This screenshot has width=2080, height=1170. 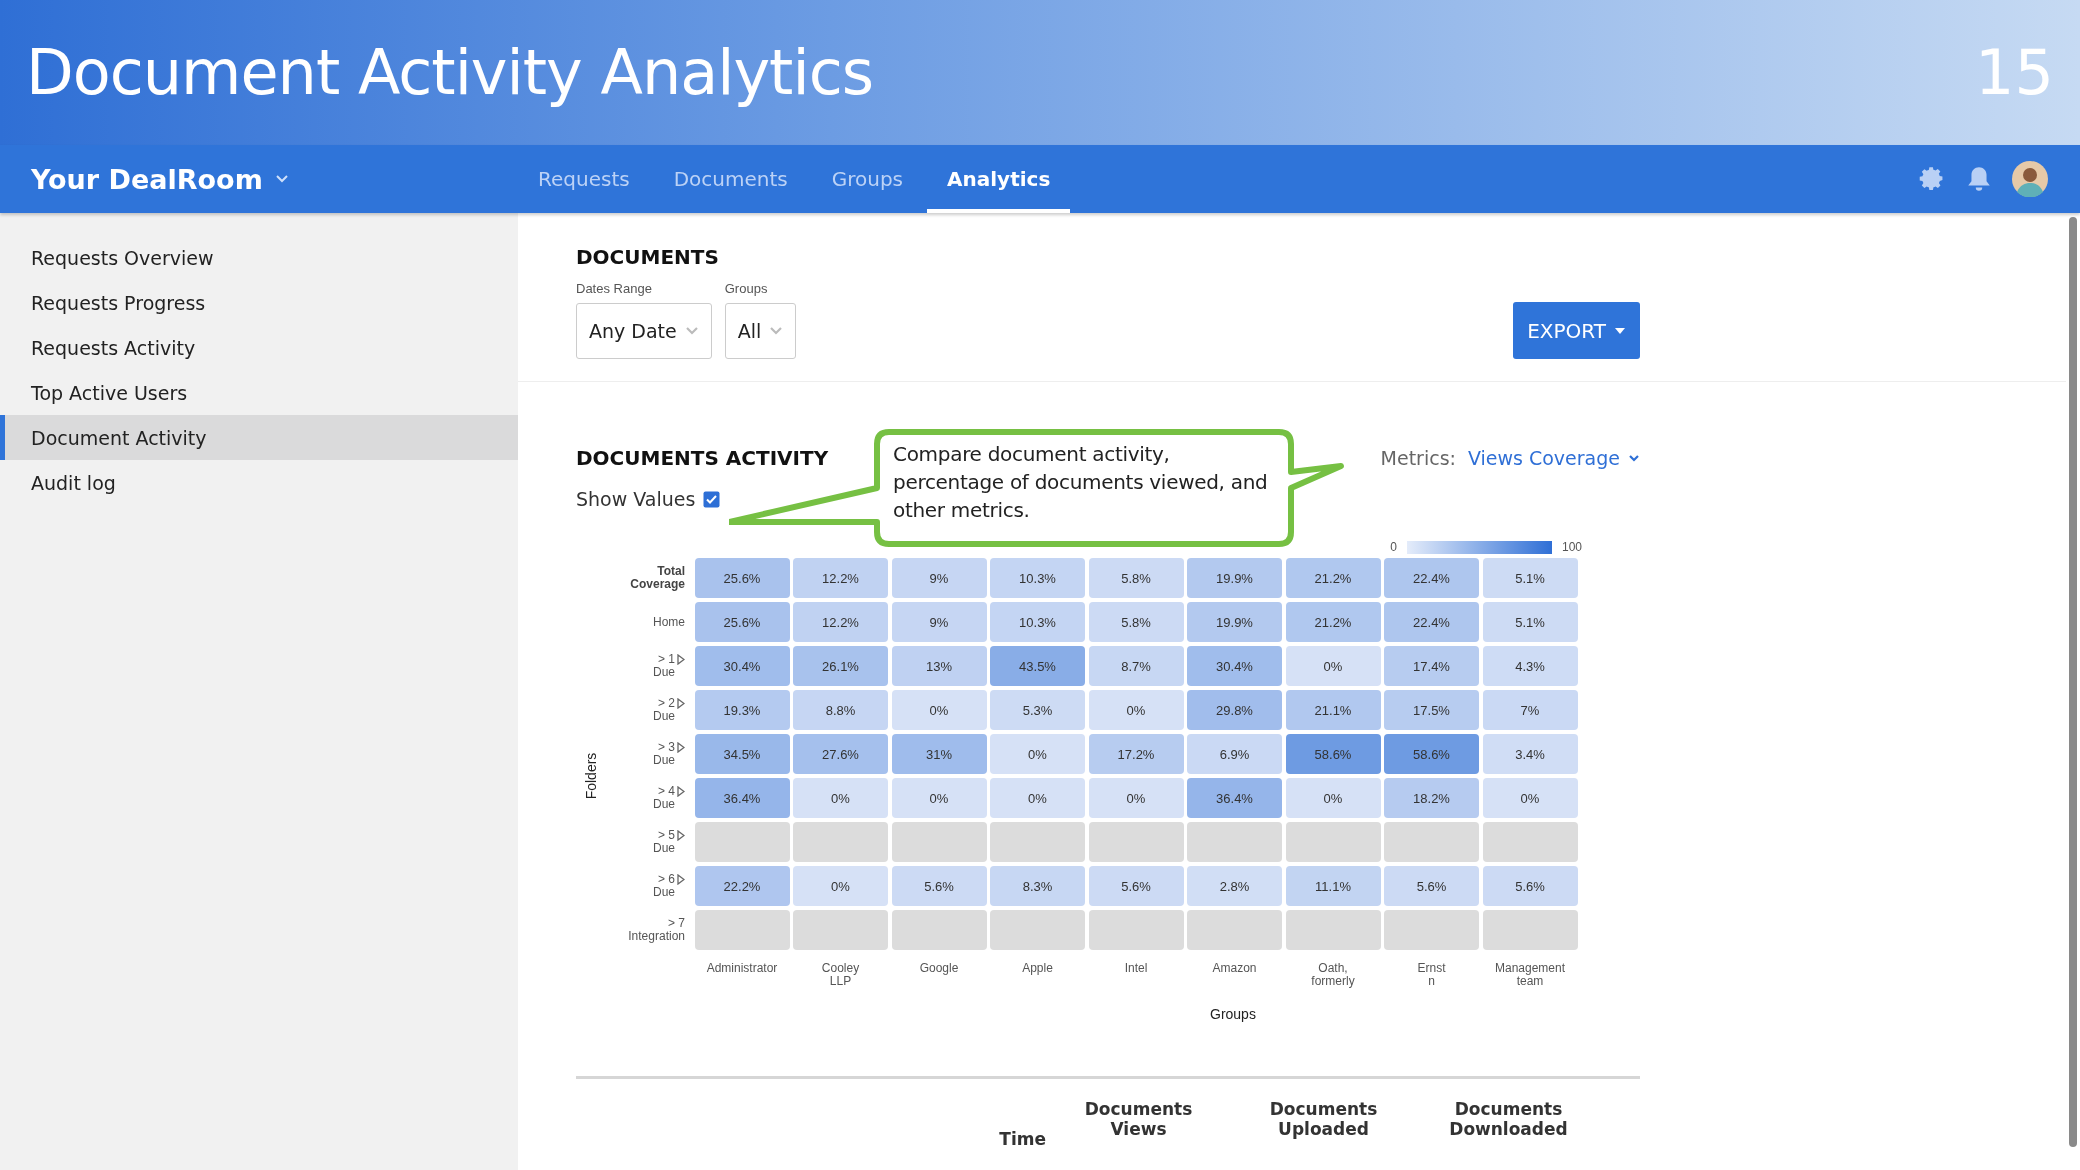 What do you see at coordinates (664, 754) in the screenshot?
I see `row-label: > 3 Due` at bounding box center [664, 754].